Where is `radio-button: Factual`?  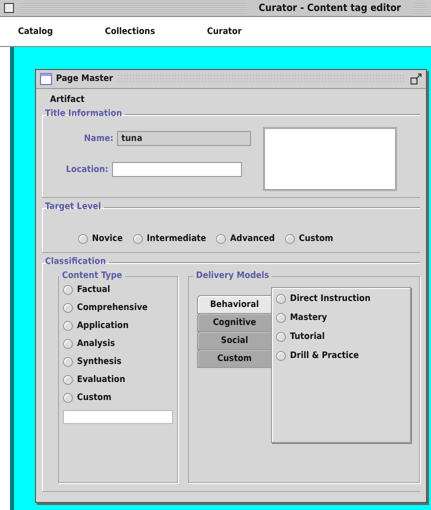 radio-button: Factual is located at coordinates (118, 290).